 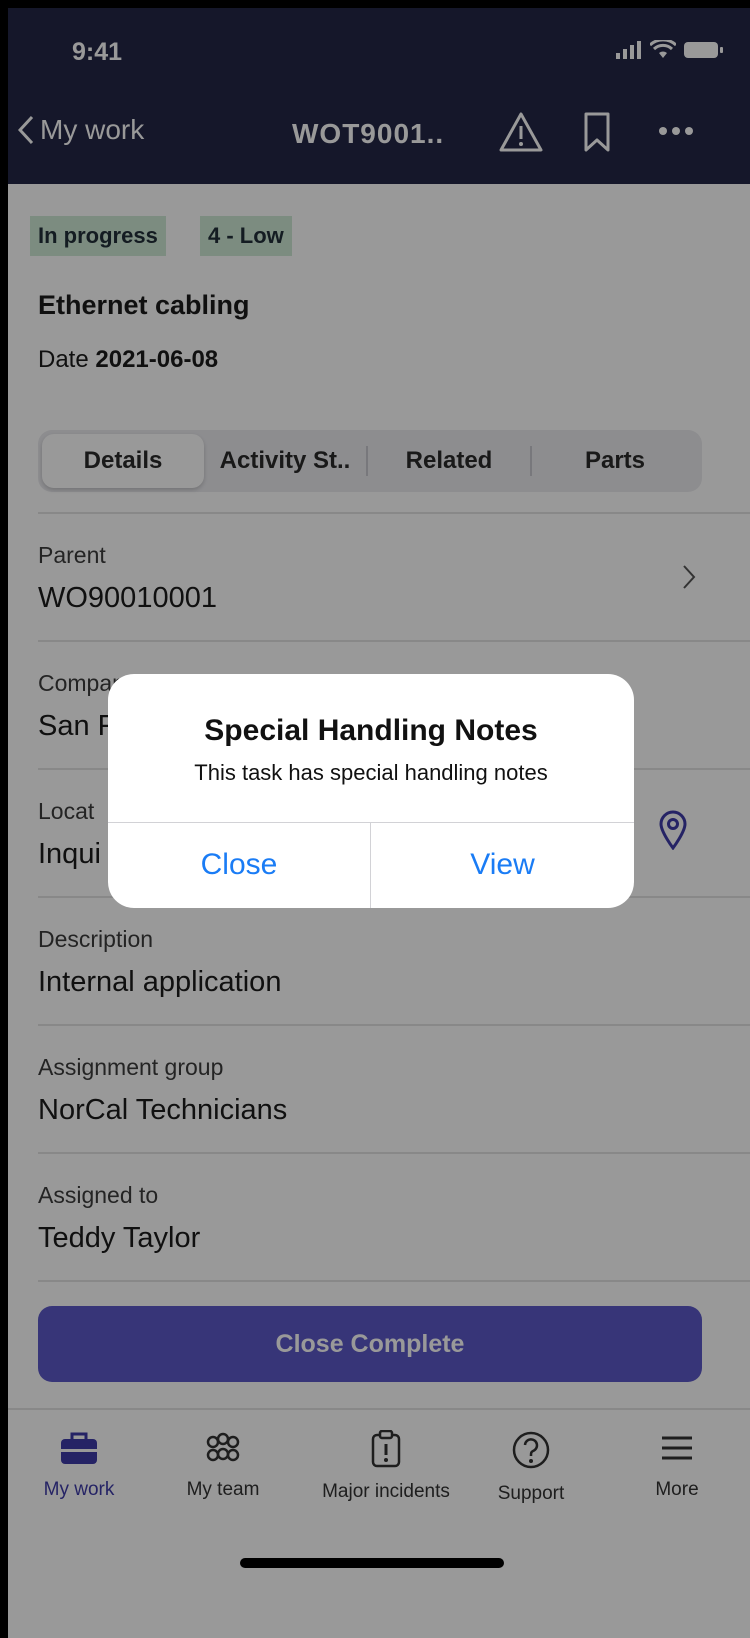 What do you see at coordinates (371, 772) in the screenshot?
I see `alert-message: This task has special handling notes` at bounding box center [371, 772].